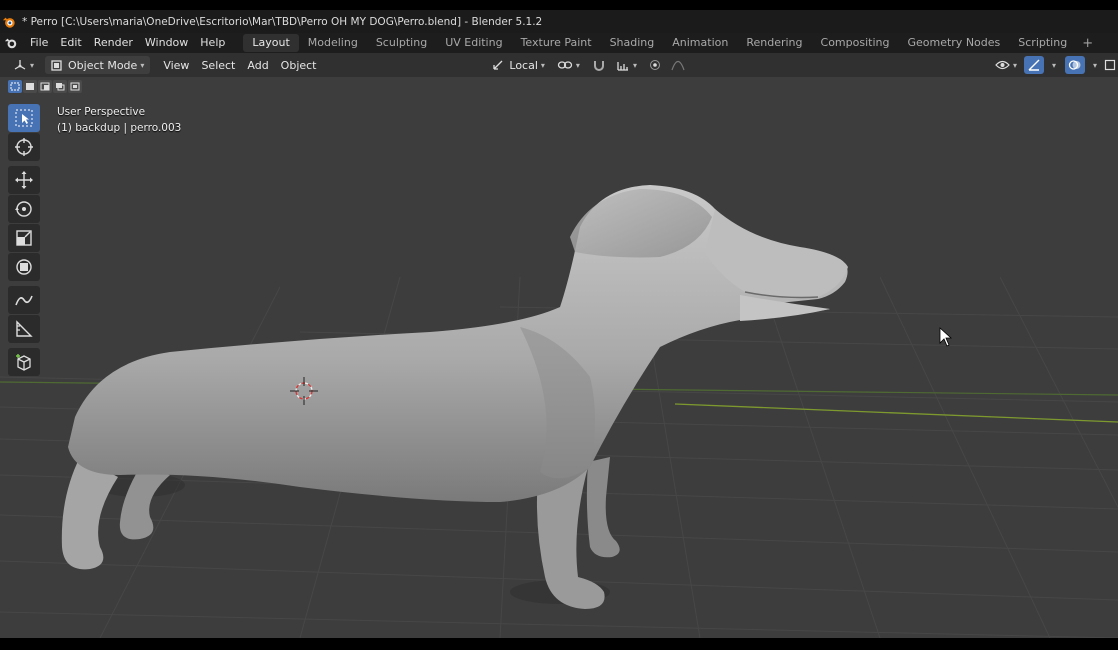  I want to click on view-name-label: User Perspective, so click(101, 112).